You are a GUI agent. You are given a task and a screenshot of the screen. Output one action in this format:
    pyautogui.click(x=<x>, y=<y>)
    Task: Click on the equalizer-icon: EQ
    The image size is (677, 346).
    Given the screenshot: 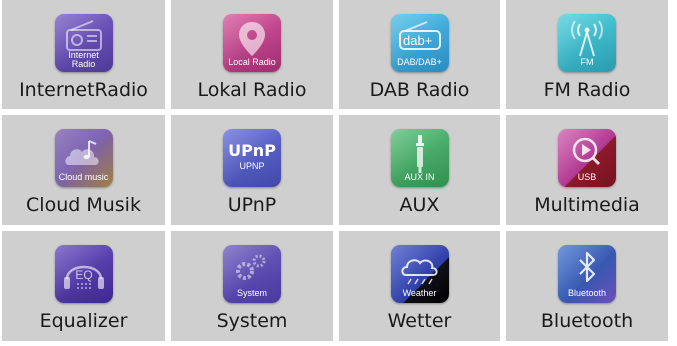 What is the action you would take?
    pyautogui.click(x=83, y=274)
    